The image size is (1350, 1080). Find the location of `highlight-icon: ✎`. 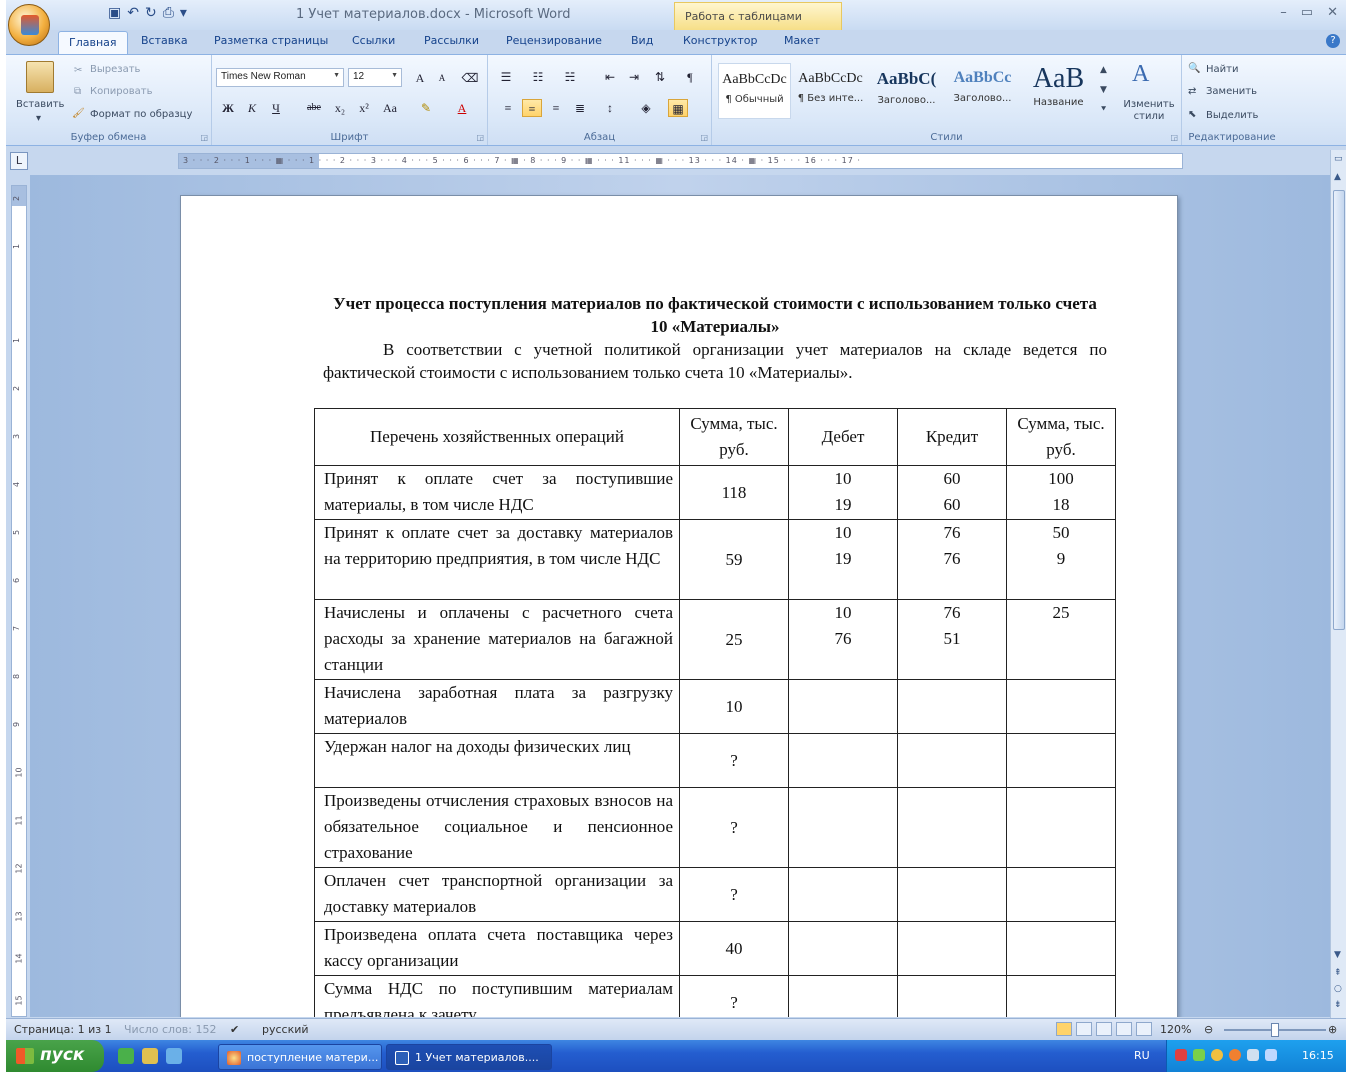

highlight-icon: ✎ is located at coordinates (426, 108).